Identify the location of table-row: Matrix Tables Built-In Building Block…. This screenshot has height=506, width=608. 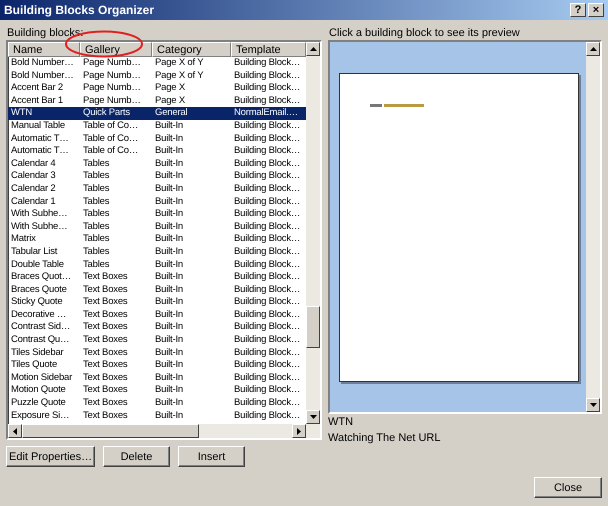
(157, 239).